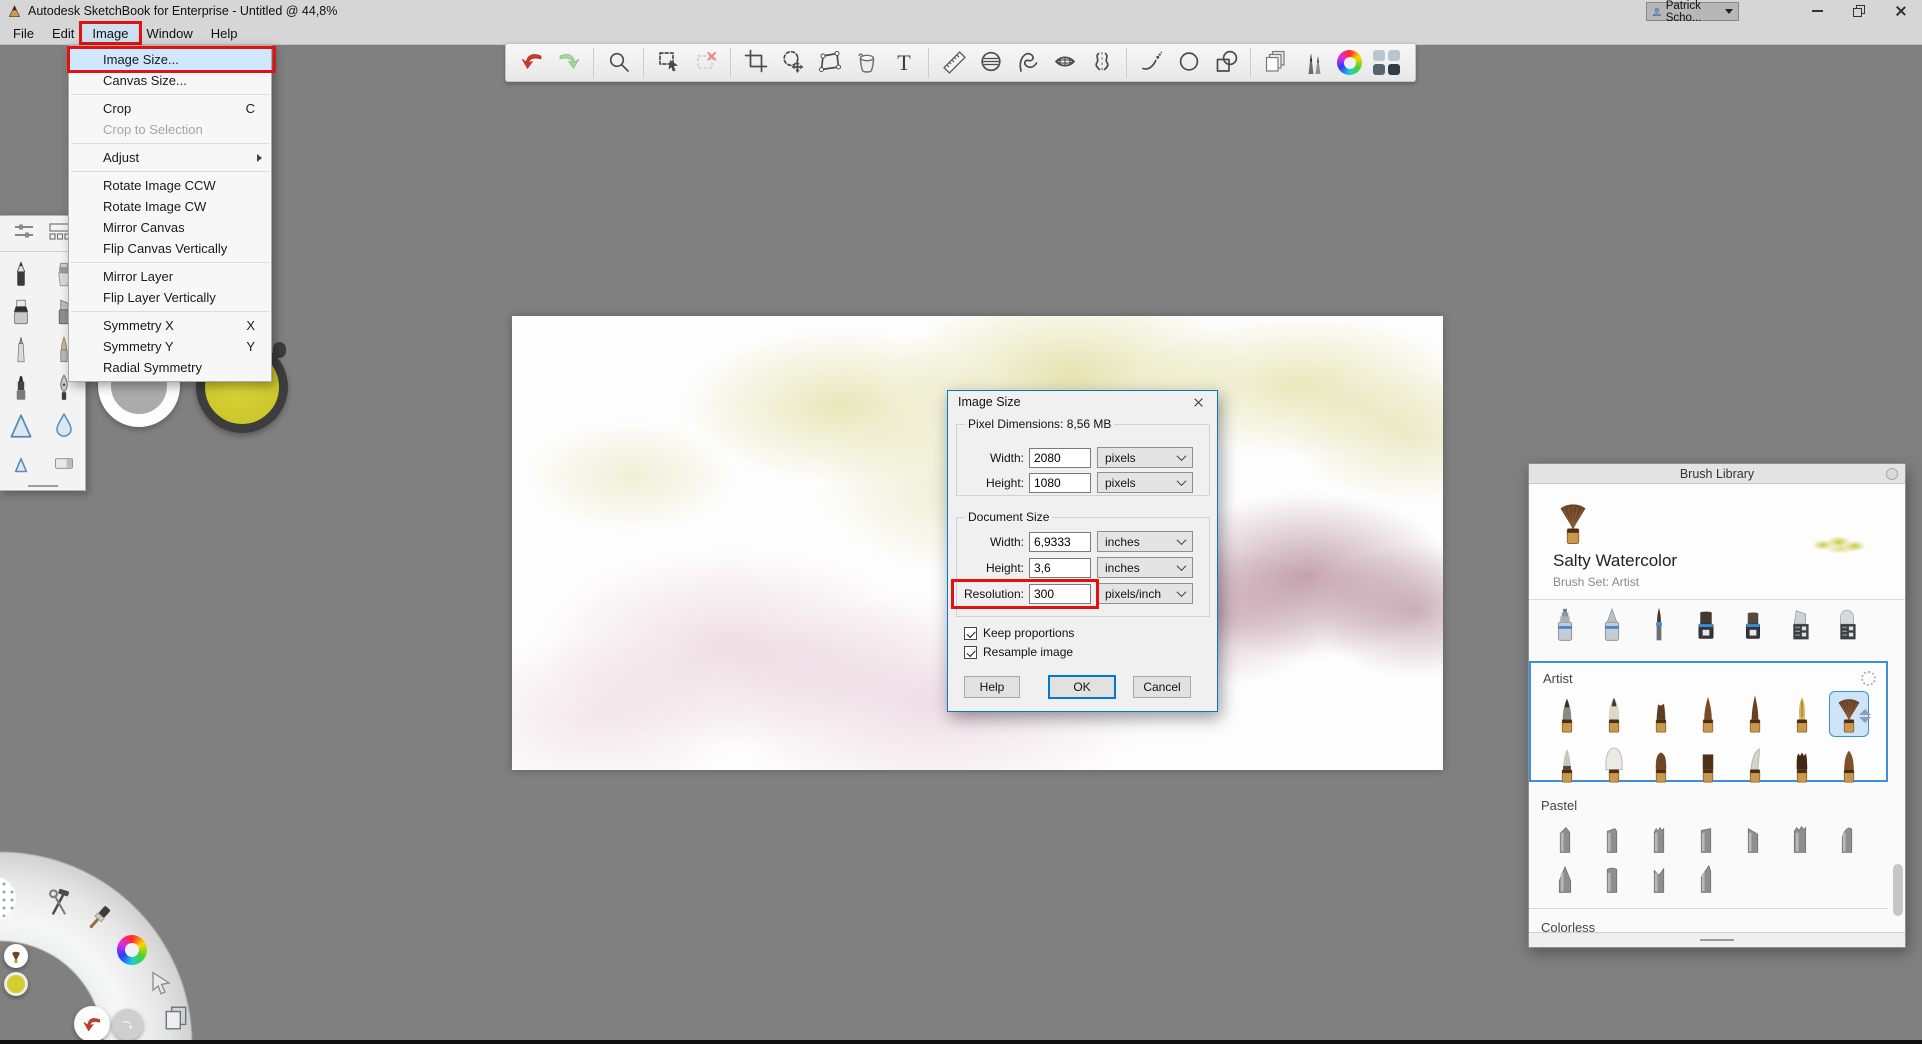 Image resolution: width=1922 pixels, height=1044 pixels. I want to click on pixel-width-unit-select: pixels, so click(1145, 457).